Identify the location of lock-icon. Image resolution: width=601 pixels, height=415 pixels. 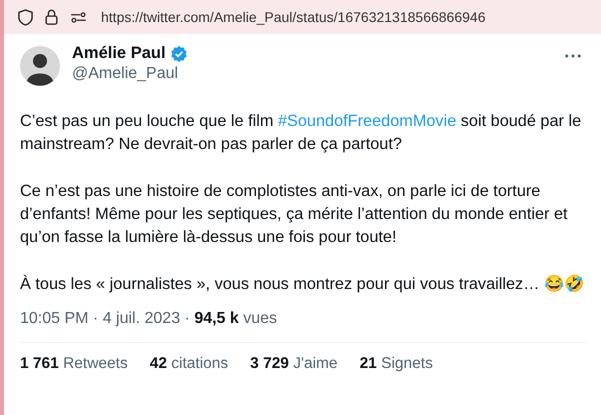
(51, 17).